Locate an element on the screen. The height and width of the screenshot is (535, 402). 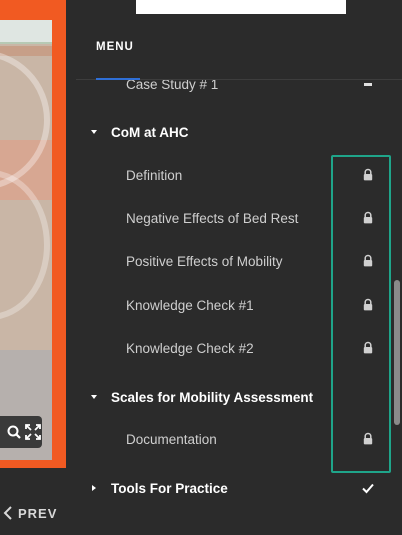
menu-item-label: Definition is located at coordinates (154, 175).